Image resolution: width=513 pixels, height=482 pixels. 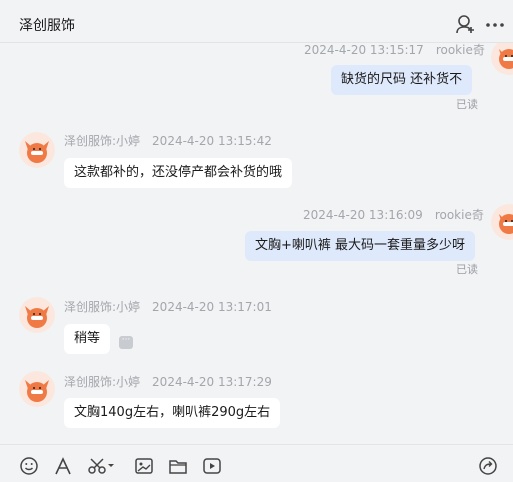 What do you see at coordinates (495, 24) in the screenshot?
I see `more-icon` at bounding box center [495, 24].